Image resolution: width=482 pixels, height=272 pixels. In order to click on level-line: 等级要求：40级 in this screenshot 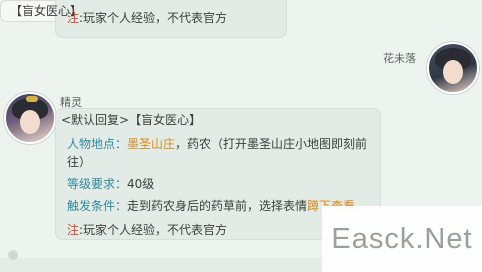, I will do `click(110, 184)`.